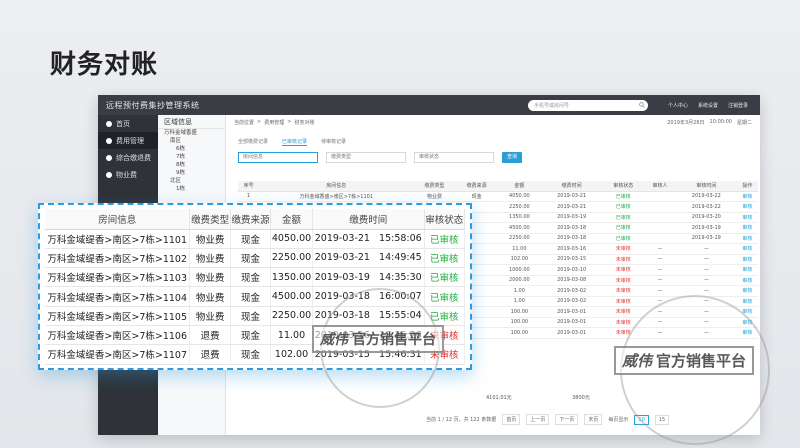 This screenshot has height=448, width=800. What do you see at coordinates (642, 104) in the screenshot?
I see `search-icon` at bounding box center [642, 104].